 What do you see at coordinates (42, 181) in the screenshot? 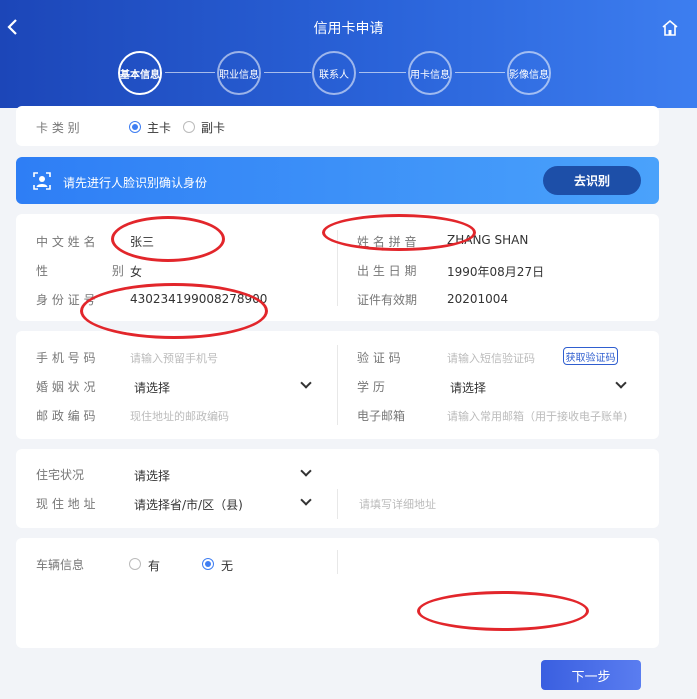
I see `face-scan-icon` at bounding box center [42, 181].